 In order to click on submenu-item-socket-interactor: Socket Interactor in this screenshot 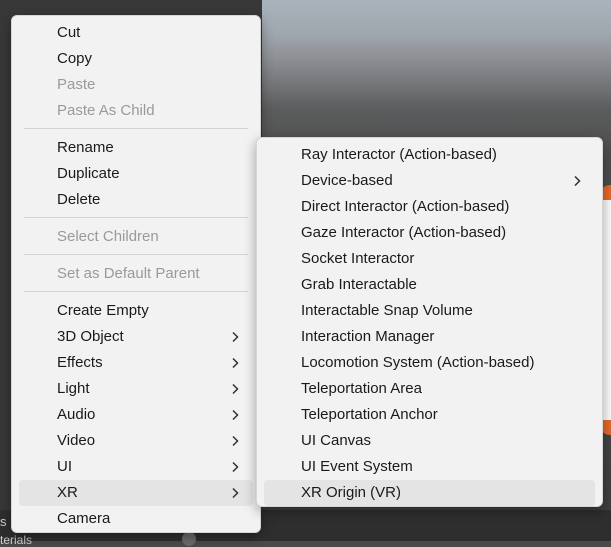, I will do `click(429, 259)`.